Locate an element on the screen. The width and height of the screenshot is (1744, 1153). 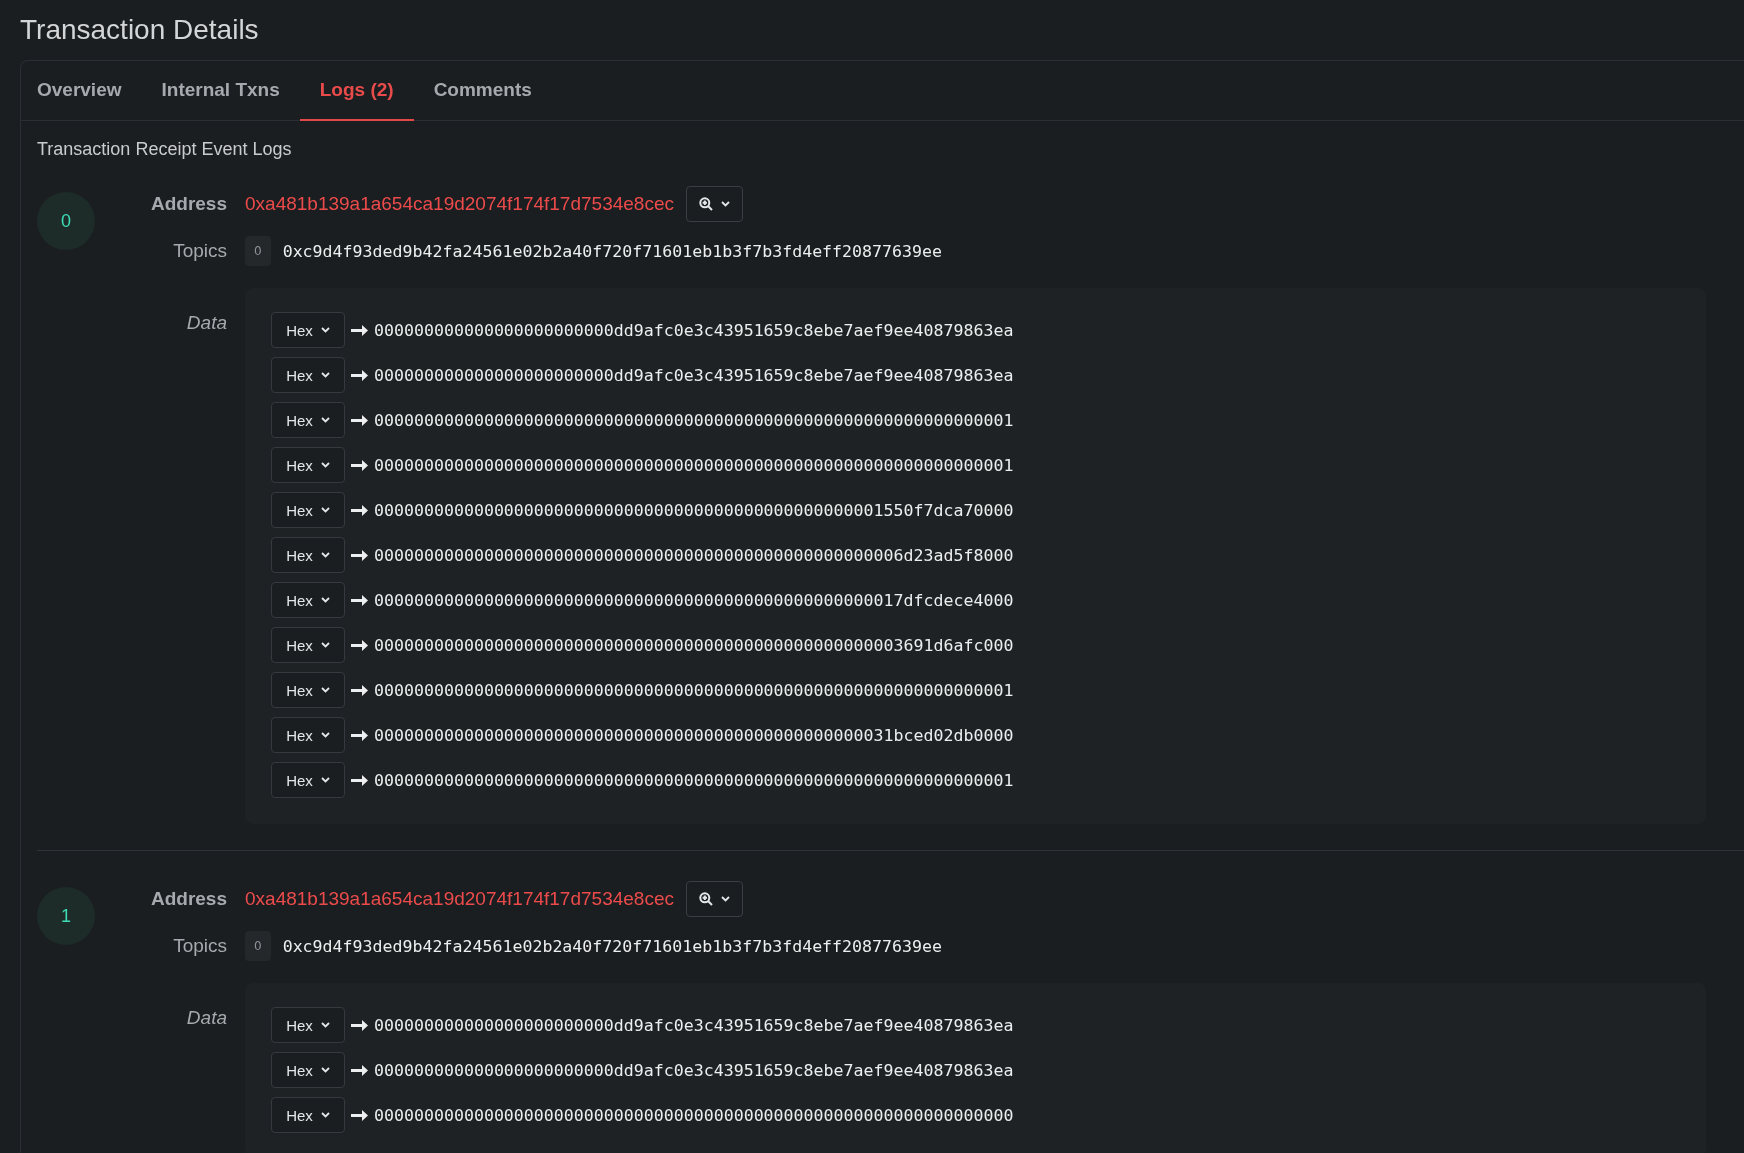
data-value: 00000000000000000000000000000000000000000000000000017dfcdece4000 is located at coordinates (694, 600).